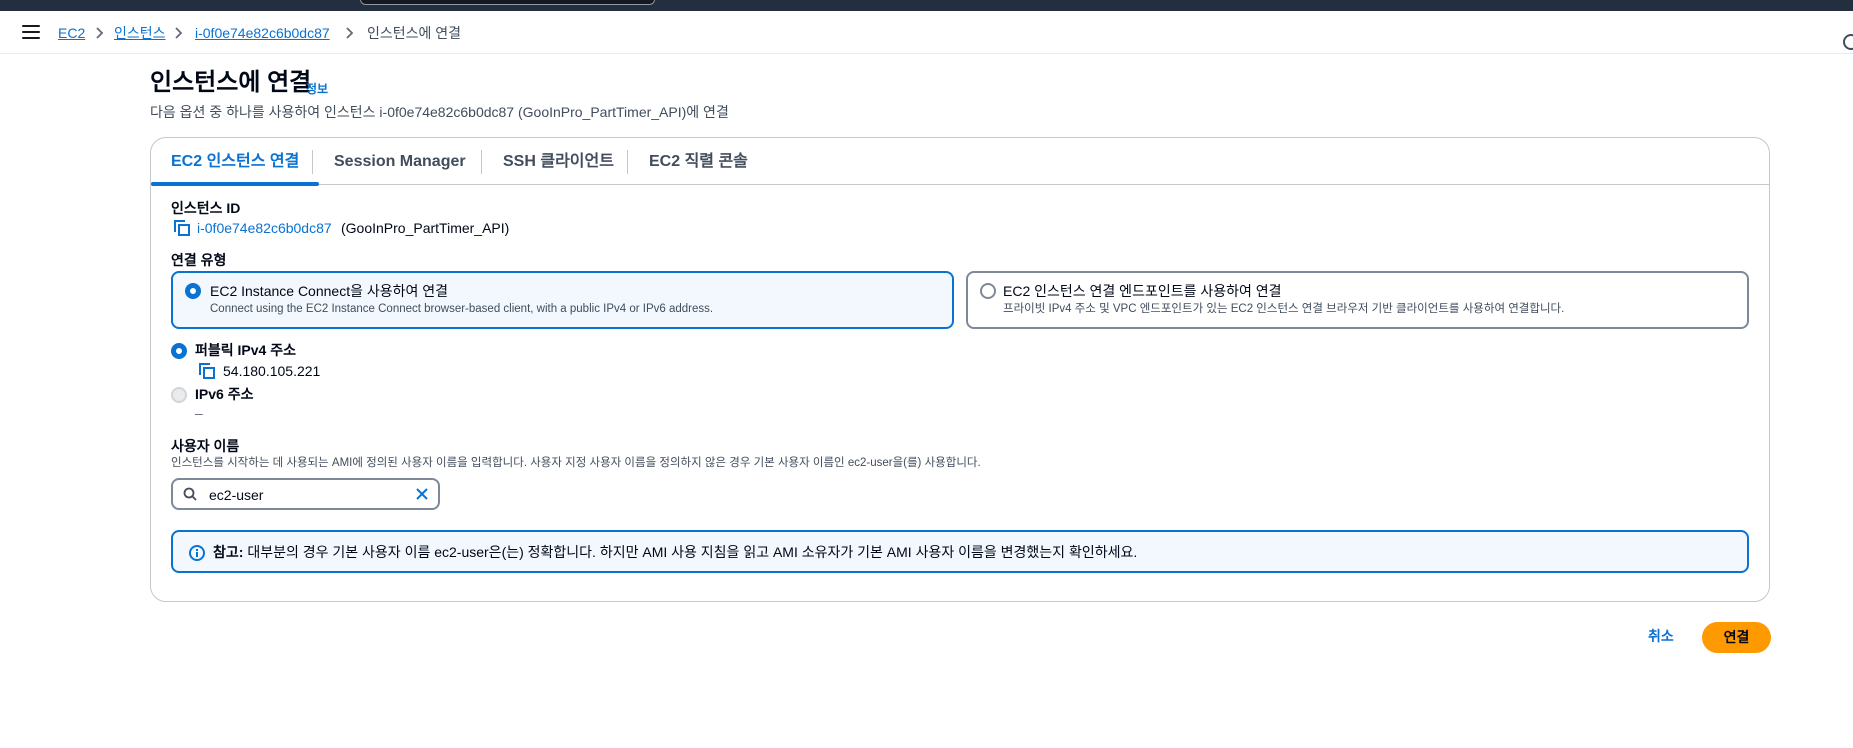 This screenshot has height=748, width=1853. I want to click on tab-ec2-instance-connect: EC2 인스턴스 연결, so click(235, 162).